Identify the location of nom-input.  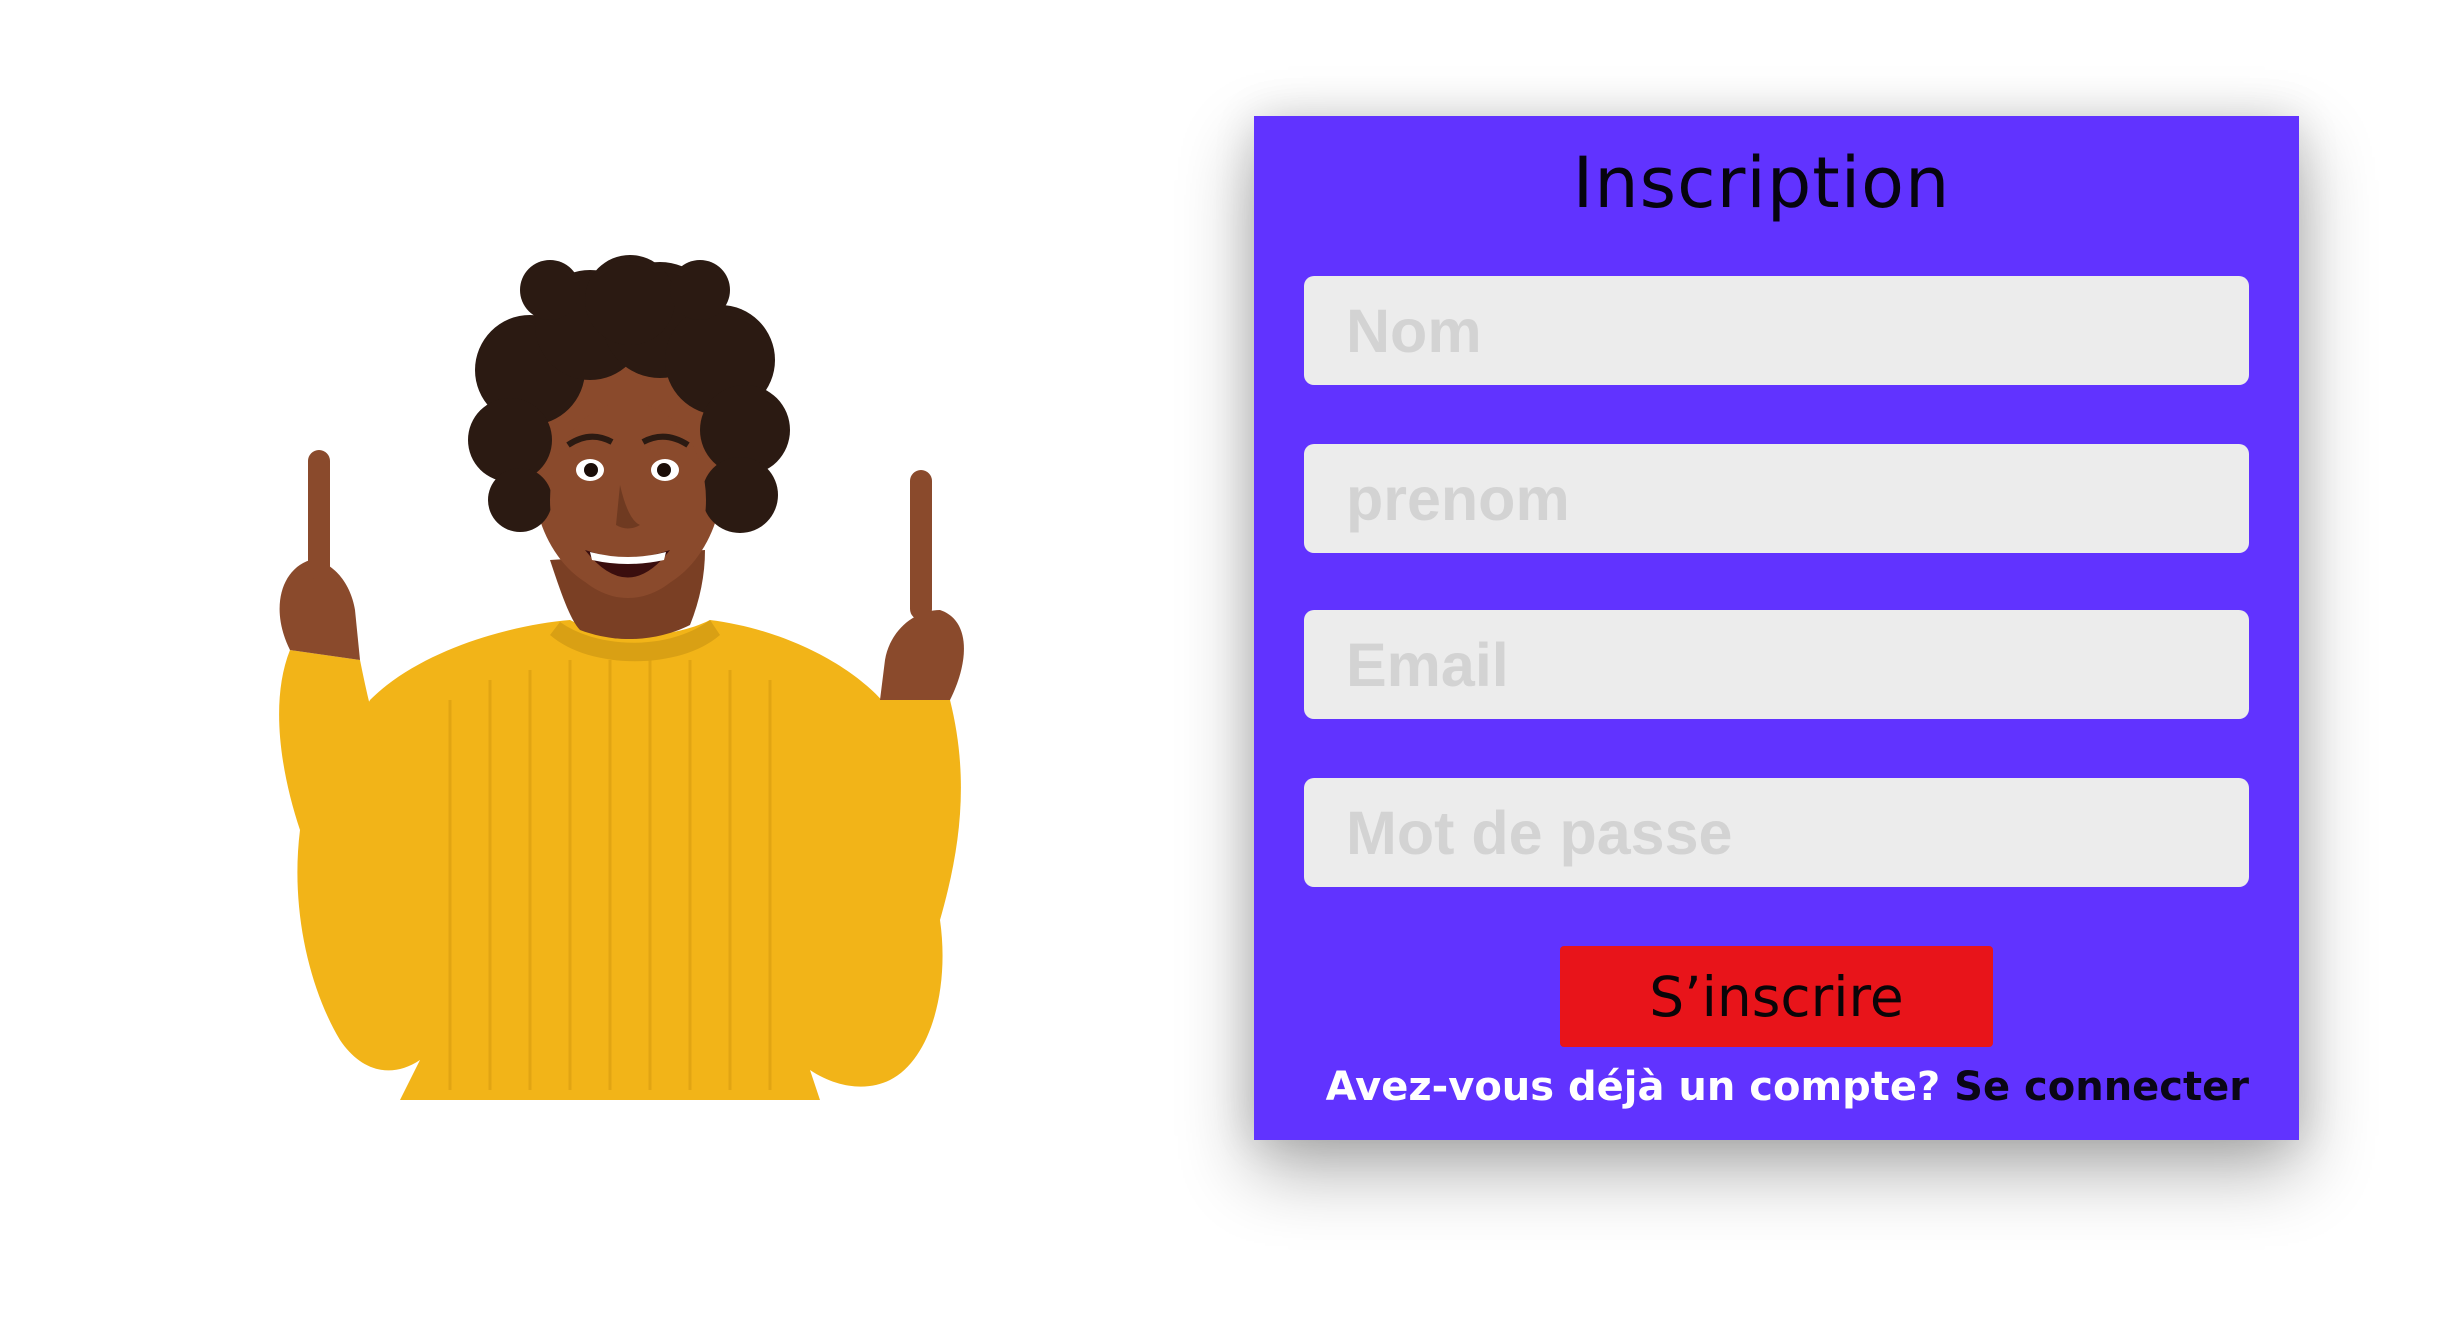
(1776, 330).